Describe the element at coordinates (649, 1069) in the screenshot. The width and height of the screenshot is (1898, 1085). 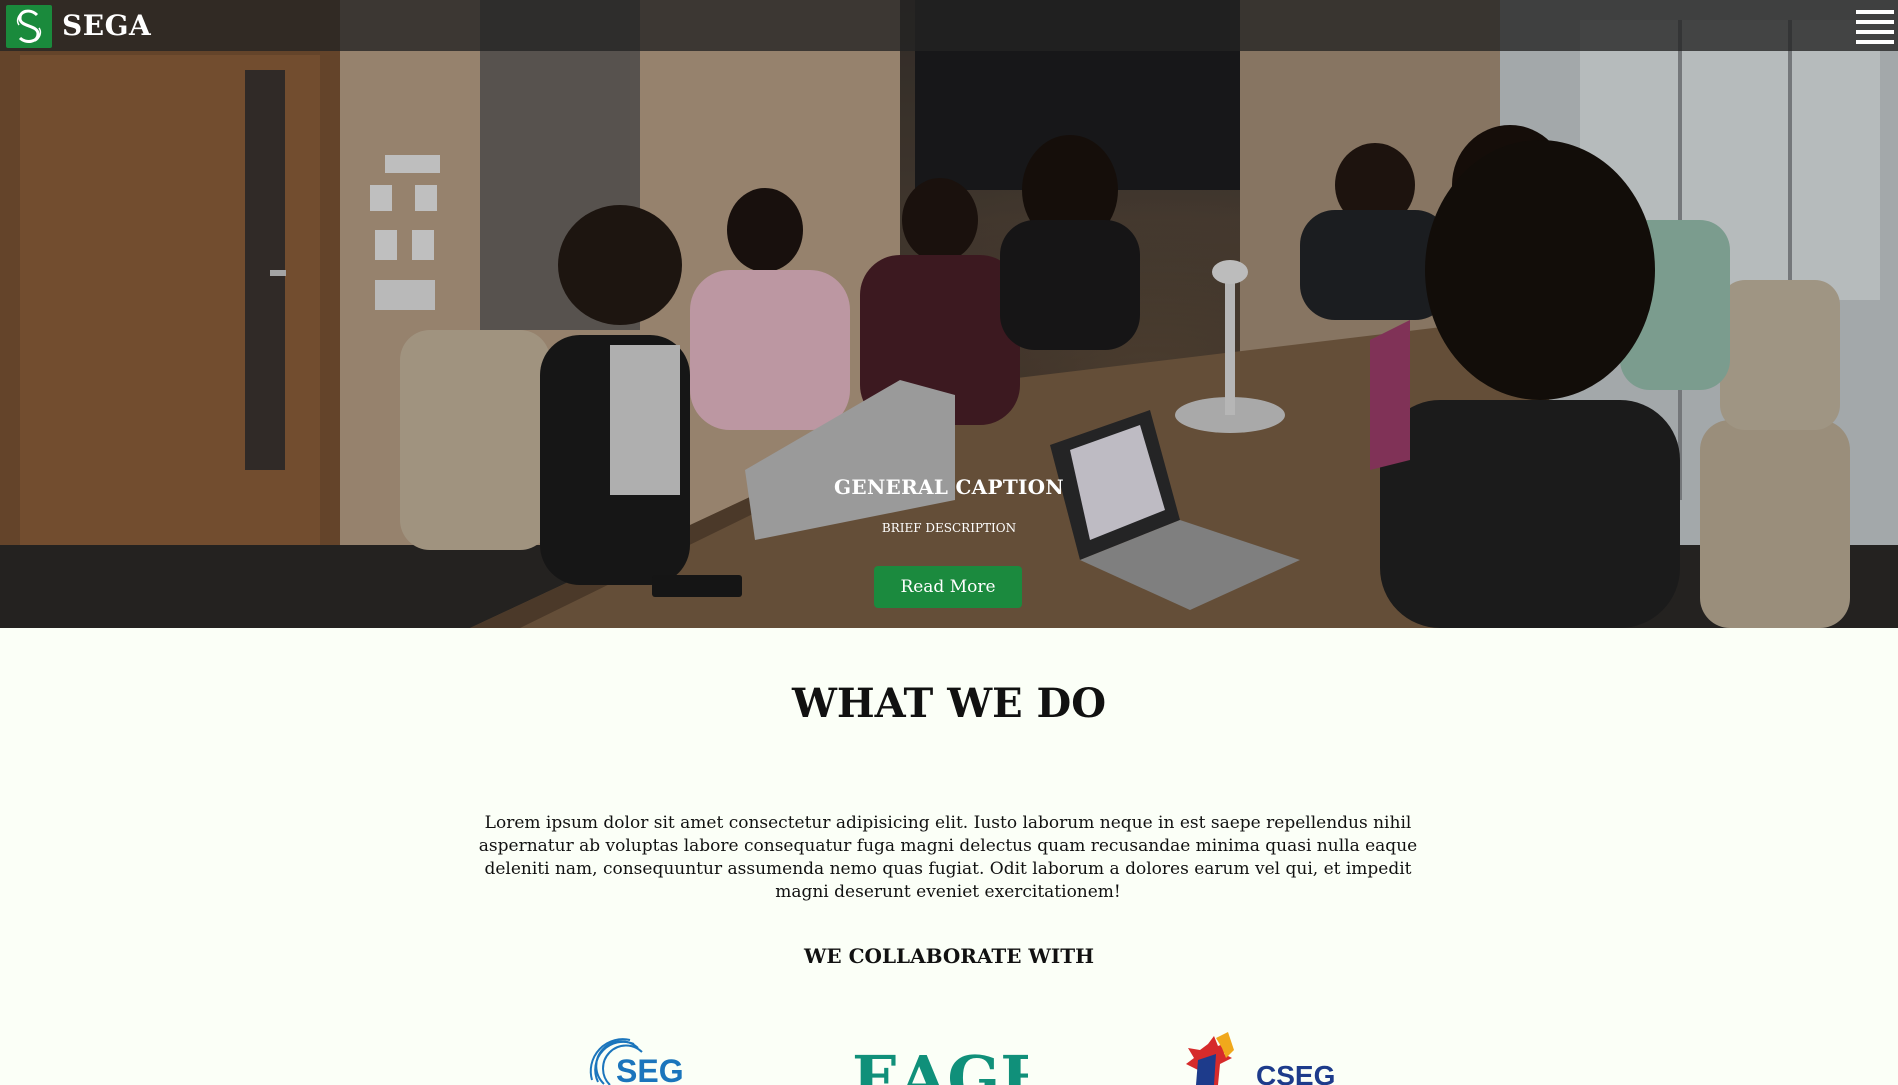
I see `partner-name: SEG` at that location.